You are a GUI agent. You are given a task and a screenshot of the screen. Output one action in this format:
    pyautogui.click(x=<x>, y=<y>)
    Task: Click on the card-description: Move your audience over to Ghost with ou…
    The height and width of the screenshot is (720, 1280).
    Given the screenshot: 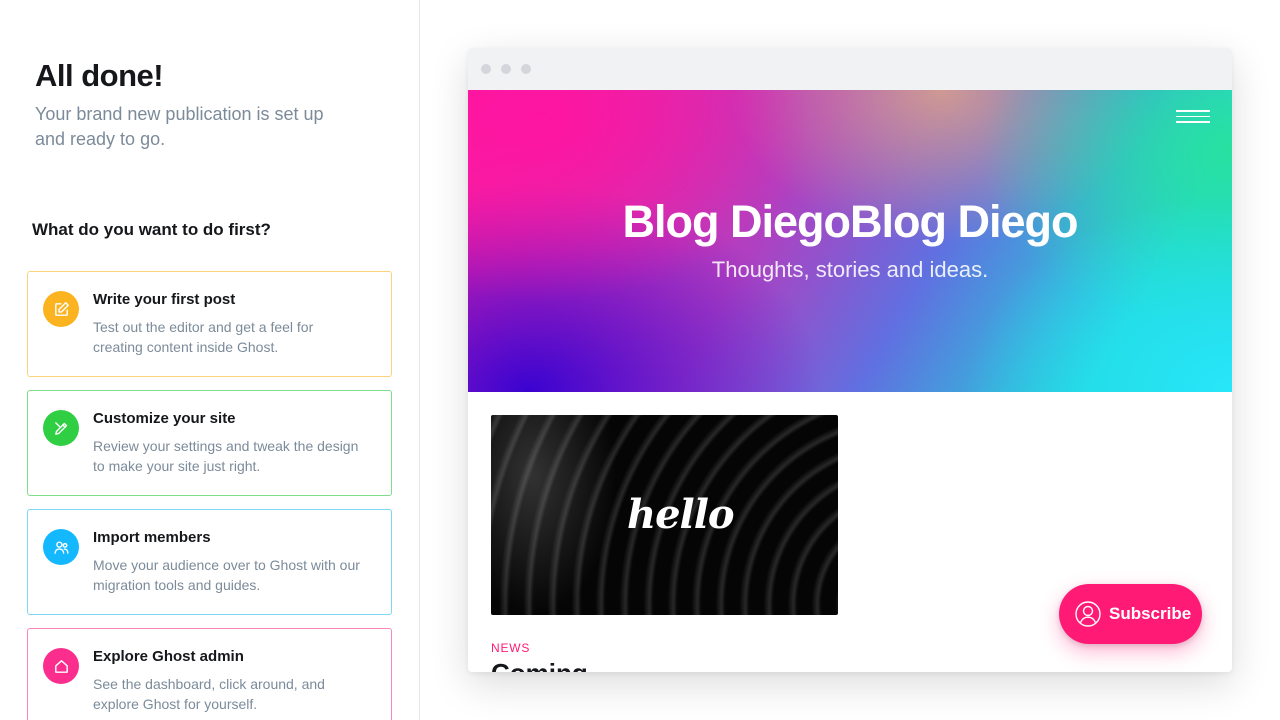 What is the action you would take?
    pyautogui.click(x=226, y=575)
    